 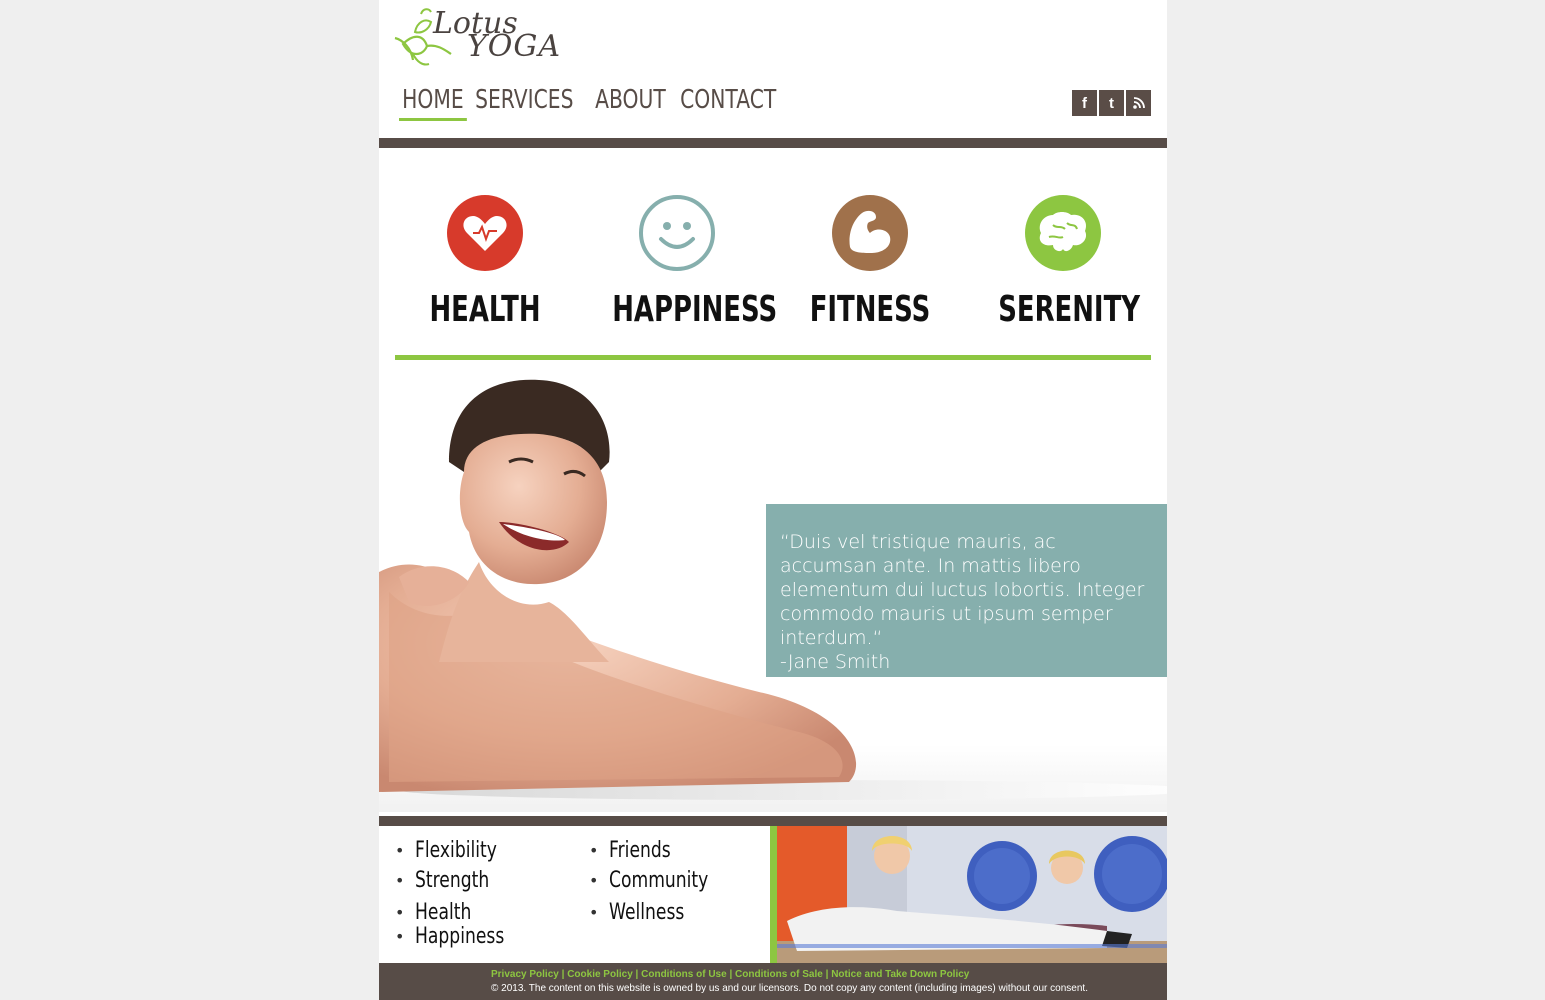 What do you see at coordinates (684, 974) in the screenshot?
I see `footer-link-conditions-use: Conditions of Use` at bounding box center [684, 974].